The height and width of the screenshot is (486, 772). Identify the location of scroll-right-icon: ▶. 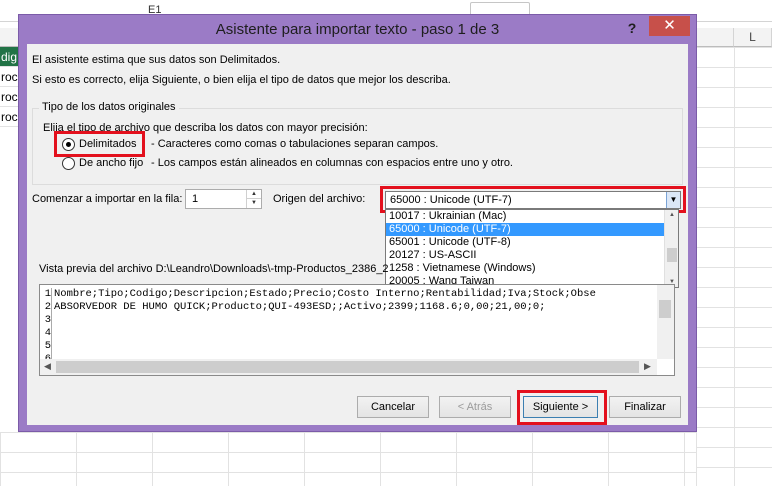
(647, 366).